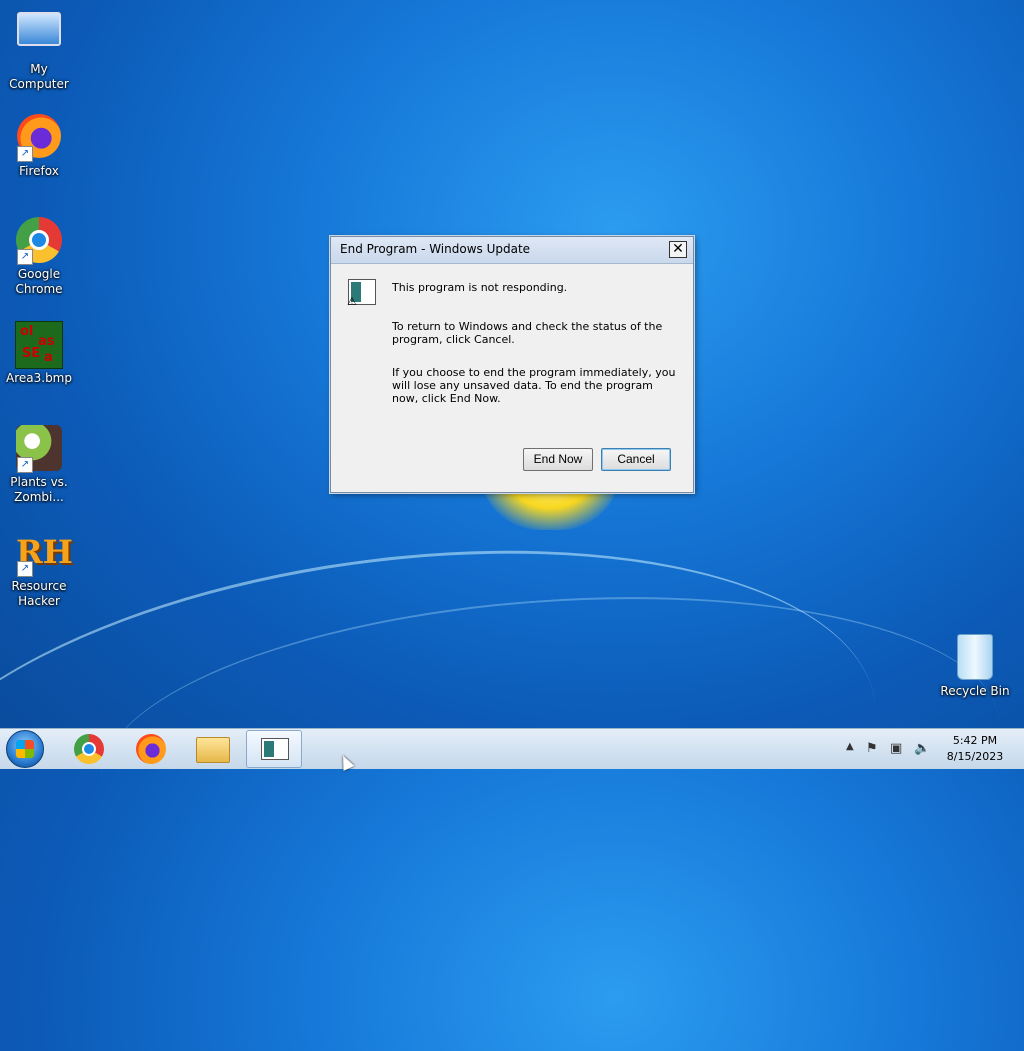 Image resolution: width=1024 pixels, height=1051 pixels. I want to click on dialog-titlebar: End Program - Windows Update ✕, so click(512, 250).